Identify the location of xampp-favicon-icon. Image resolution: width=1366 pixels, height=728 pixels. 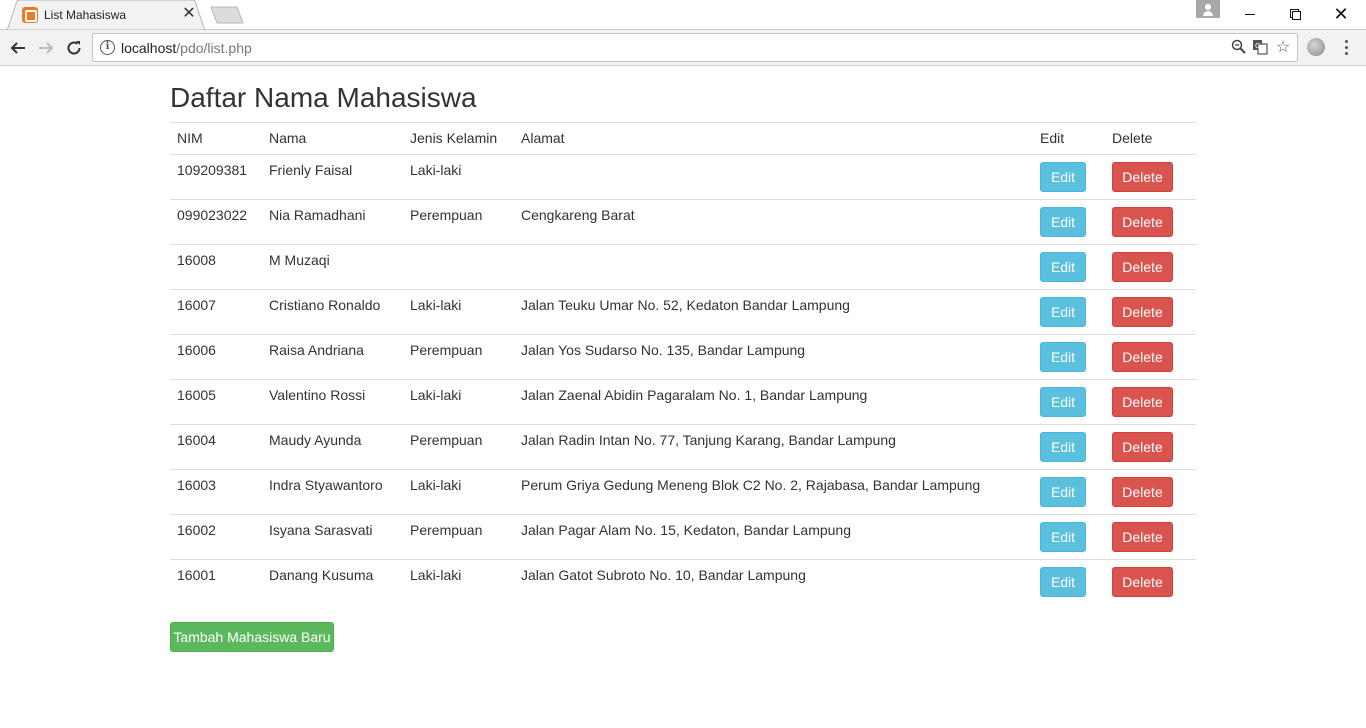
(30, 15).